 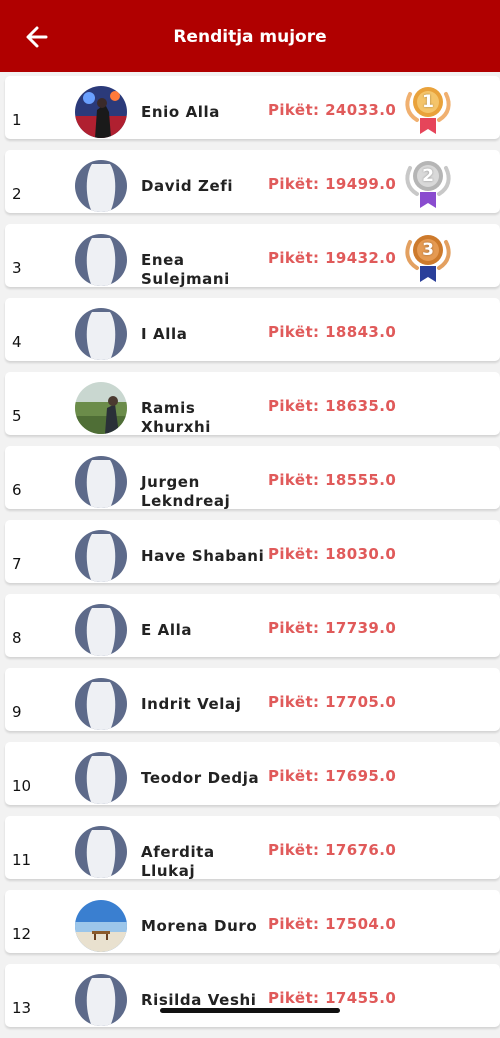 I want to click on page-title: Renditja mujore, so click(x=250, y=37).